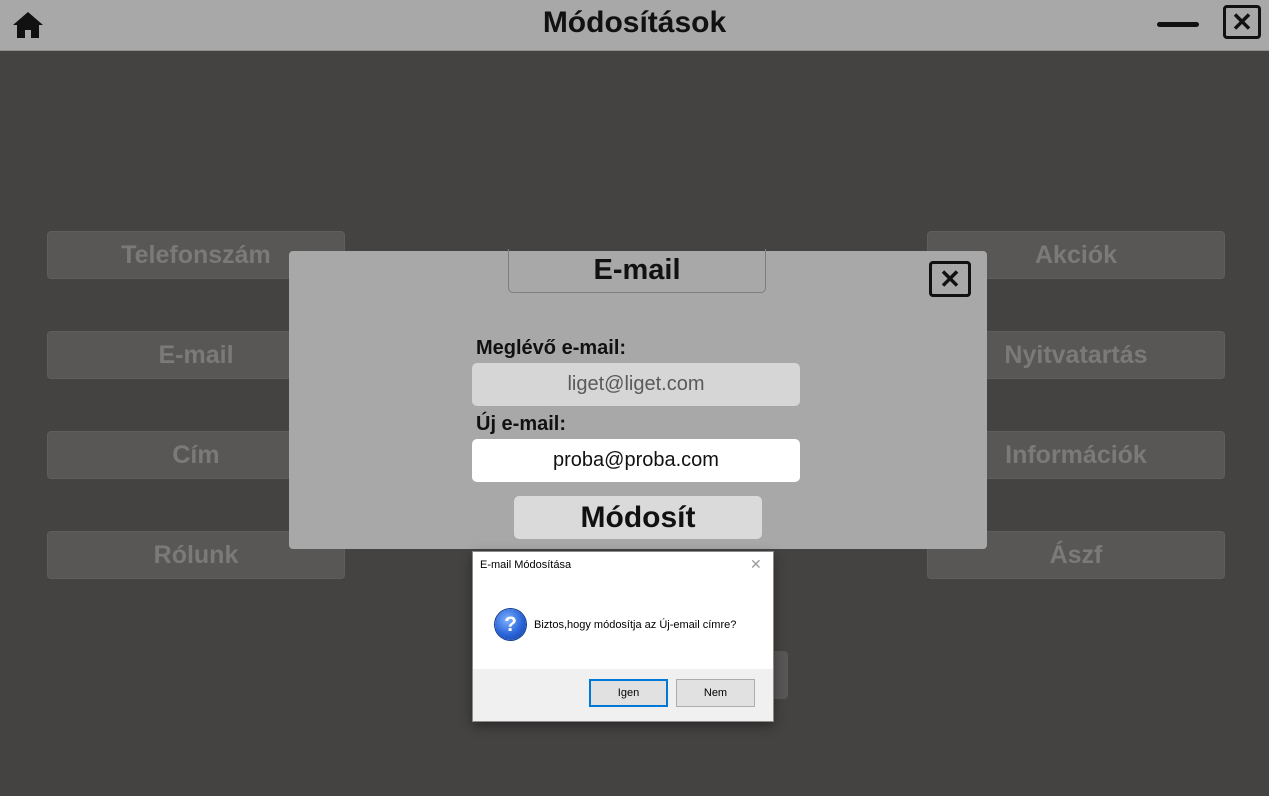  I want to click on close-icon: ✕, so click(1242, 22).